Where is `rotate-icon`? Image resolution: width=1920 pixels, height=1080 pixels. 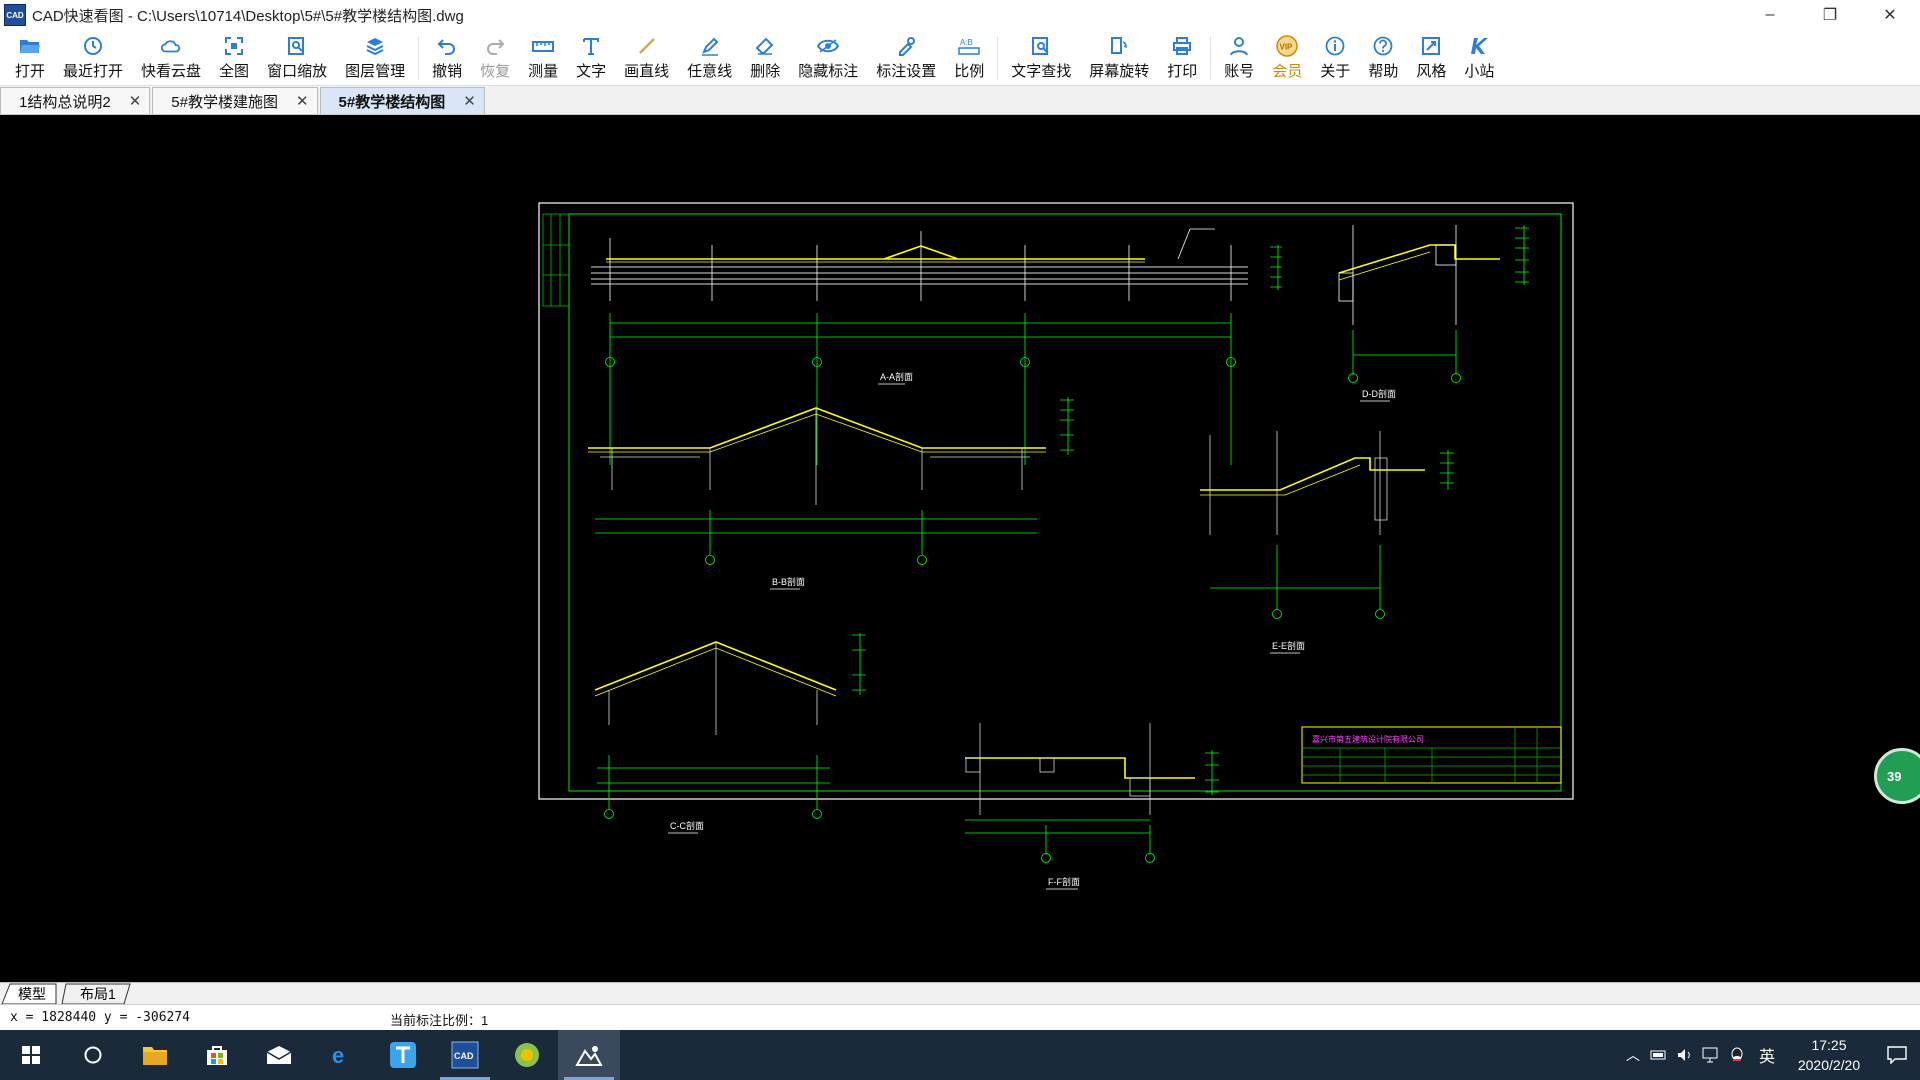 rotate-icon is located at coordinates (1119, 46).